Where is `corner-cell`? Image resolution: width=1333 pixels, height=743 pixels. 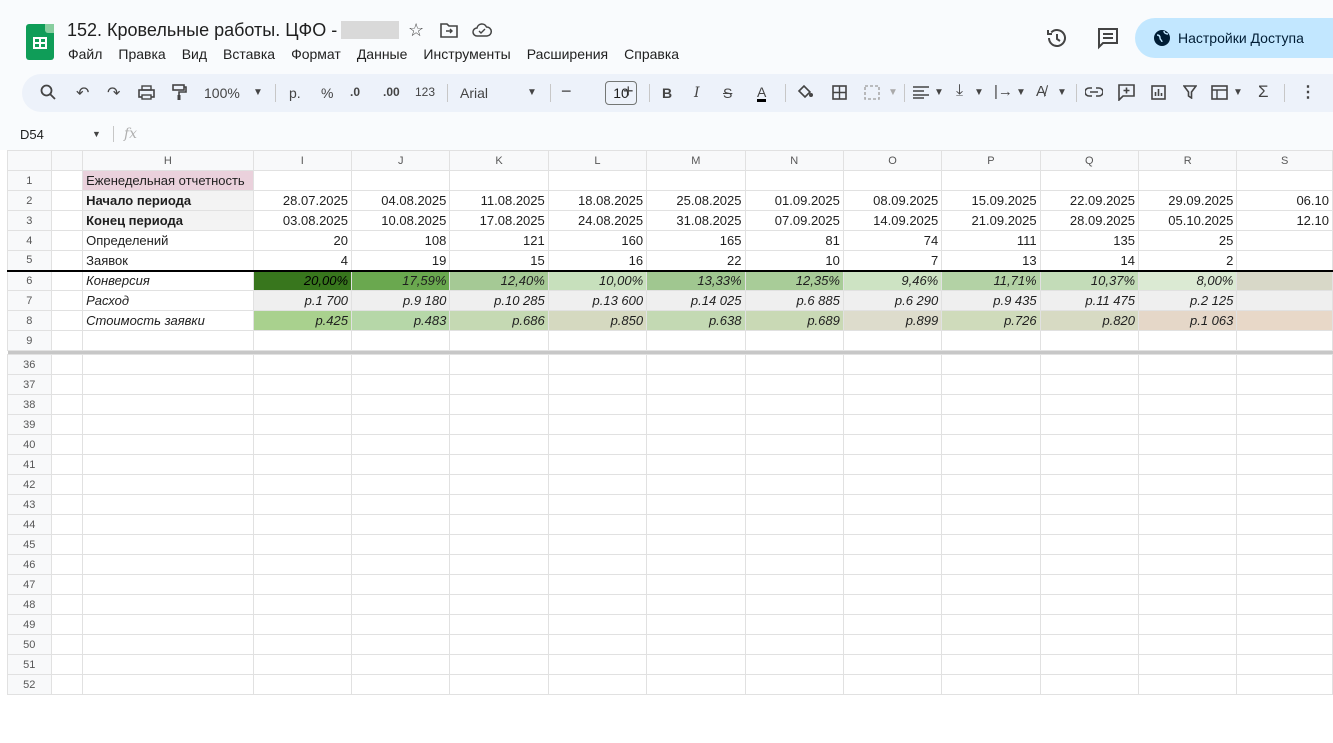 corner-cell is located at coordinates (29, 160).